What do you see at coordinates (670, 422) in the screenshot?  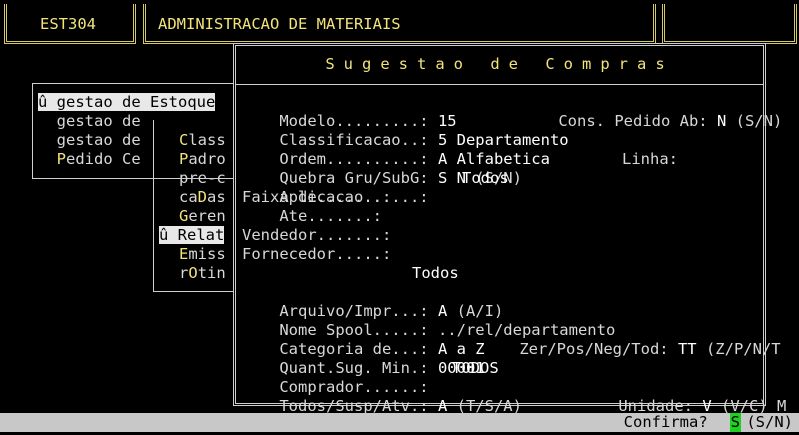 I see `confirm-label: Confirma?` at bounding box center [670, 422].